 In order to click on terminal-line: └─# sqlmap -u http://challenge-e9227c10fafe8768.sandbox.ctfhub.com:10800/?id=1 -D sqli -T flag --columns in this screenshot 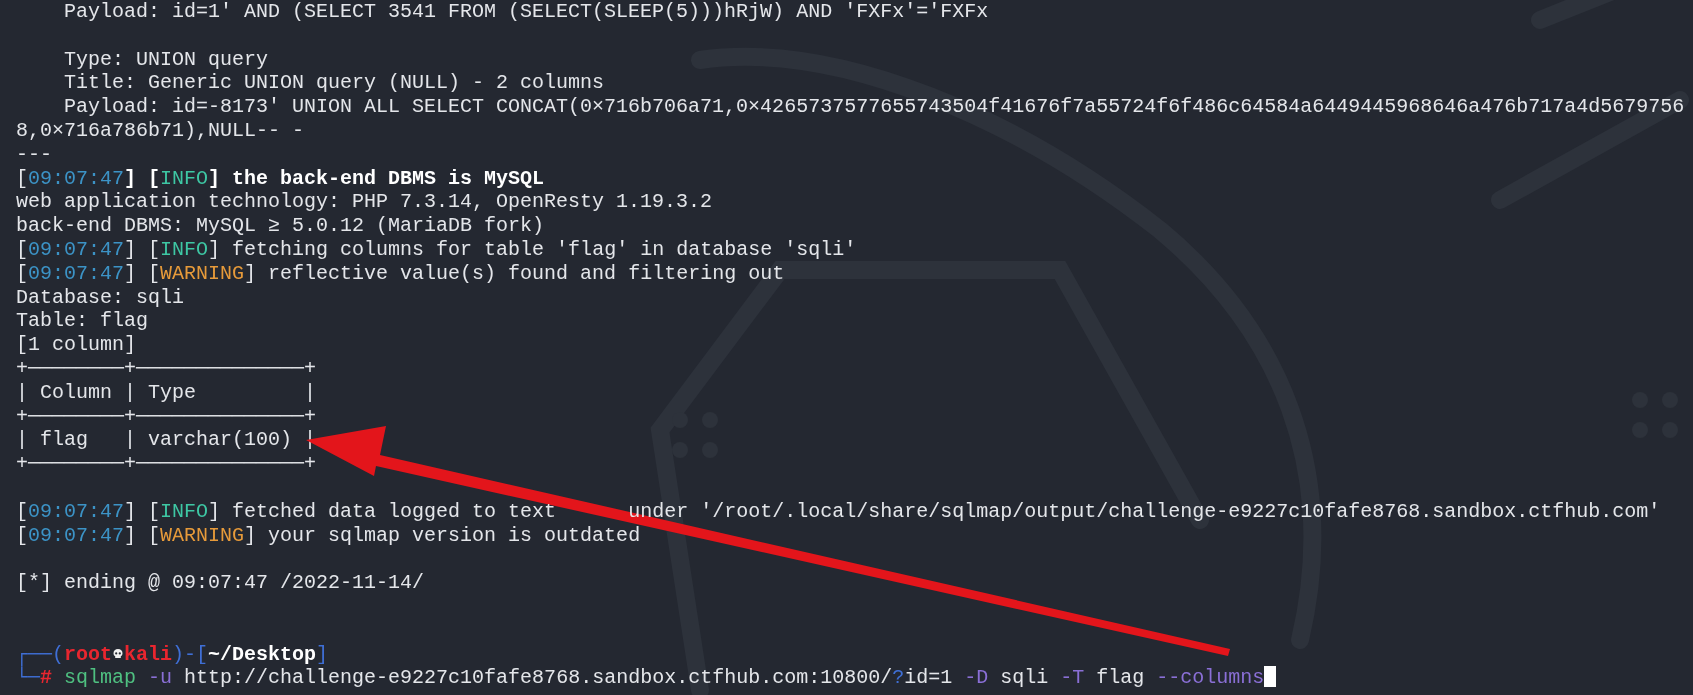, I will do `click(646, 678)`.